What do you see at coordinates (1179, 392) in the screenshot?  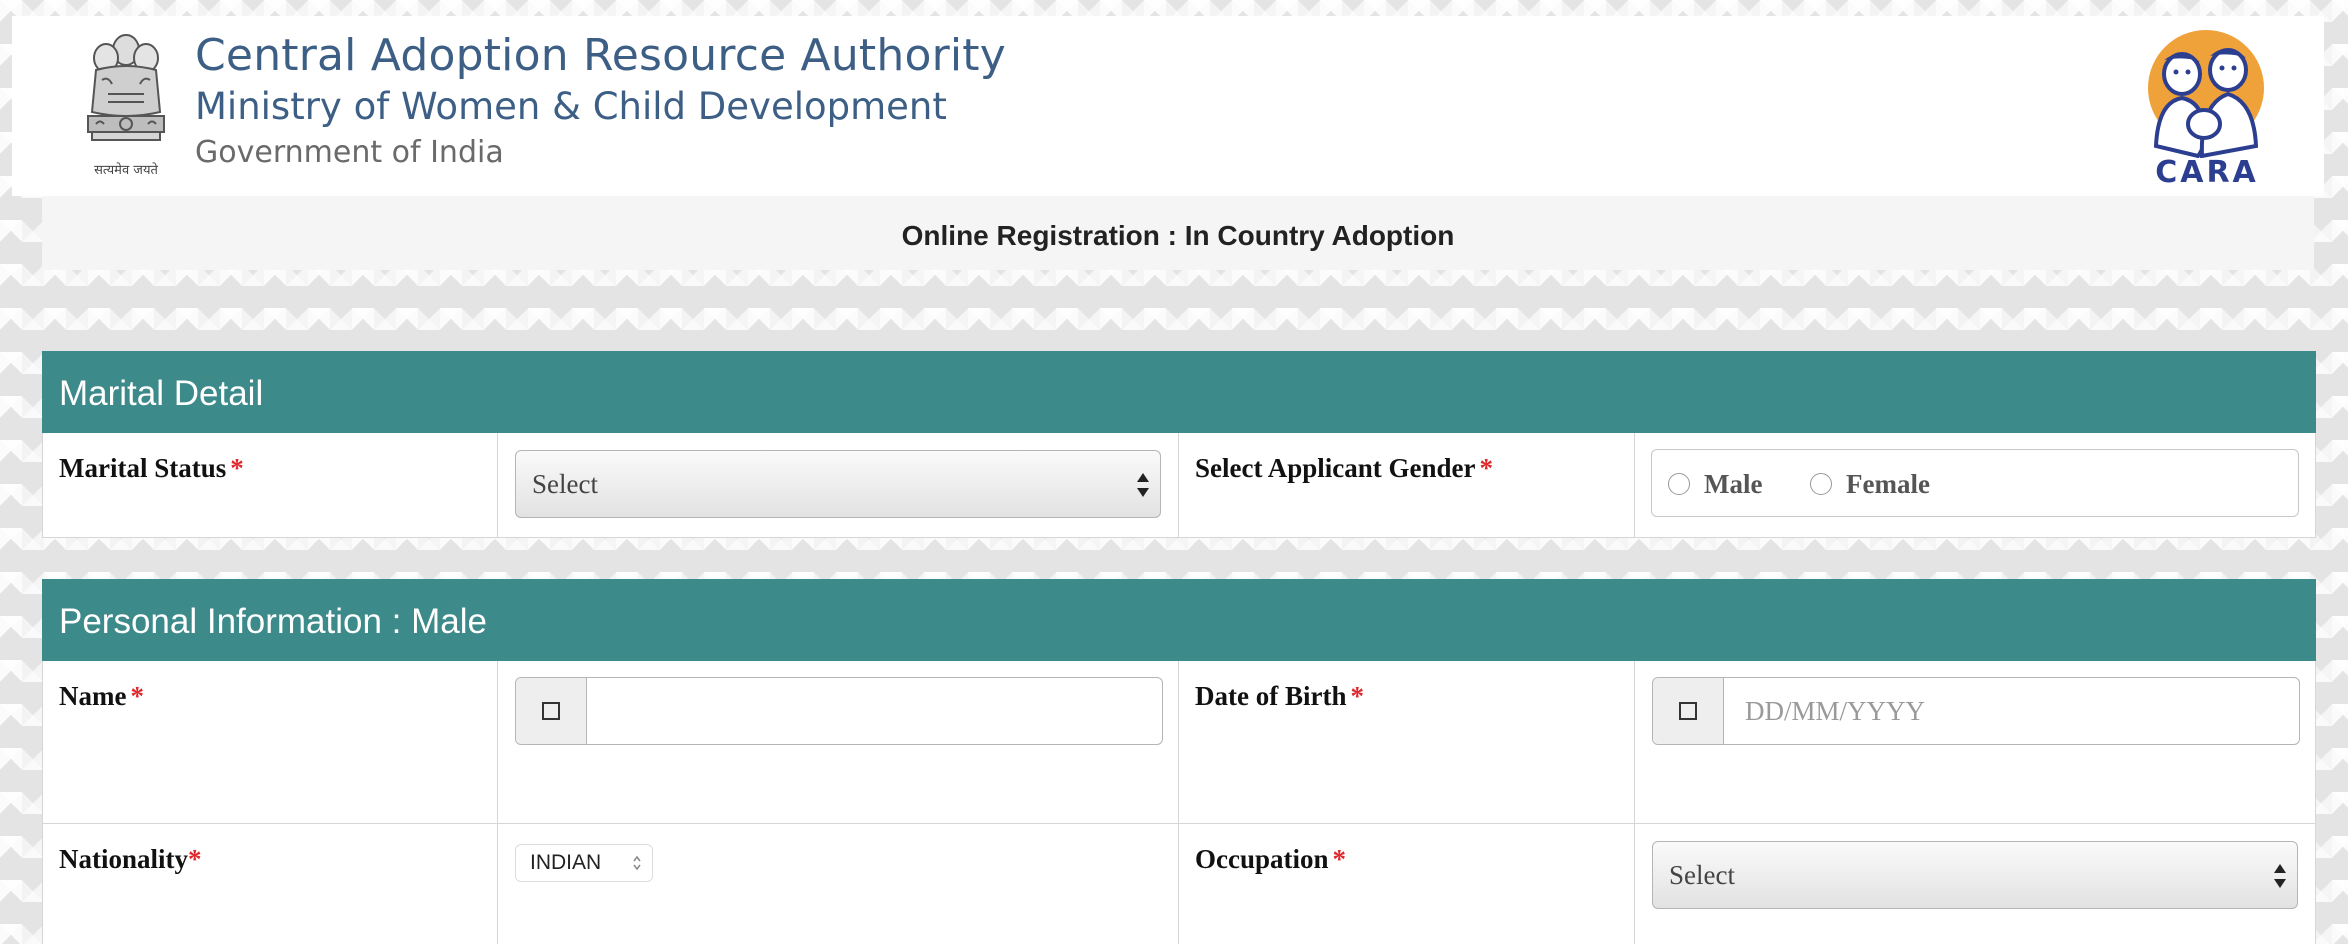 I see `marital-detail-header: Marital Detail` at bounding box center [1179, 392].